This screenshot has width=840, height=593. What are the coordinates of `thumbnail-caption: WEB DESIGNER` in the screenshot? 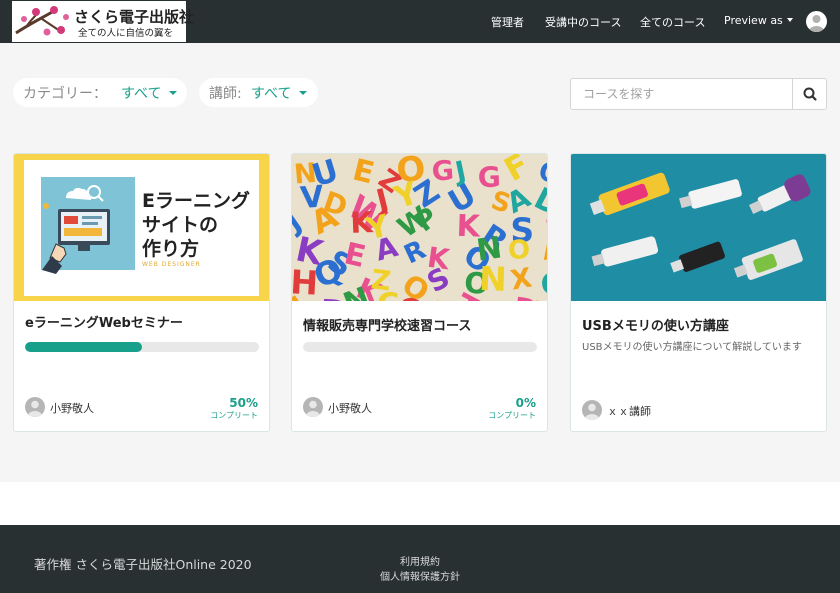 It's located at (171, 264).